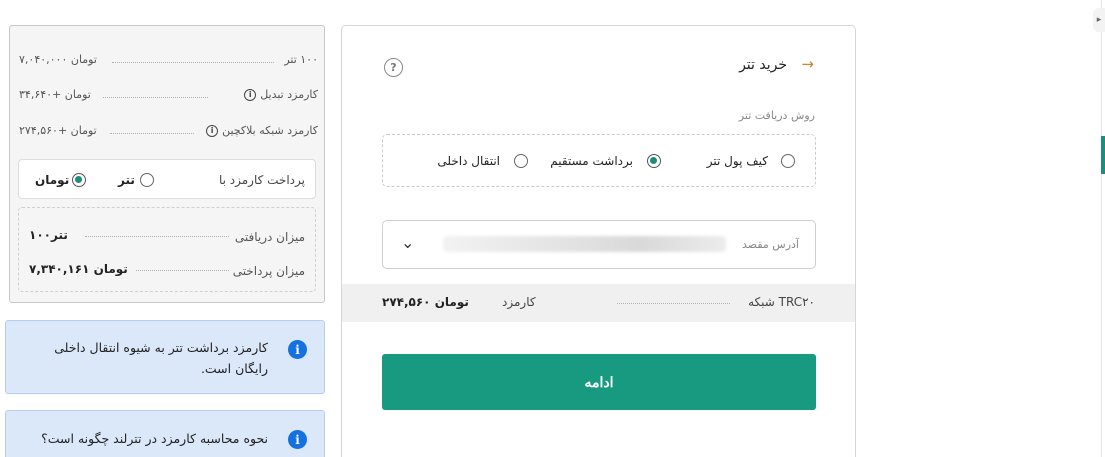  Describe the element at coordinates (599, 382) in the screenshot. I see `continue-button: ادامه` at that location.